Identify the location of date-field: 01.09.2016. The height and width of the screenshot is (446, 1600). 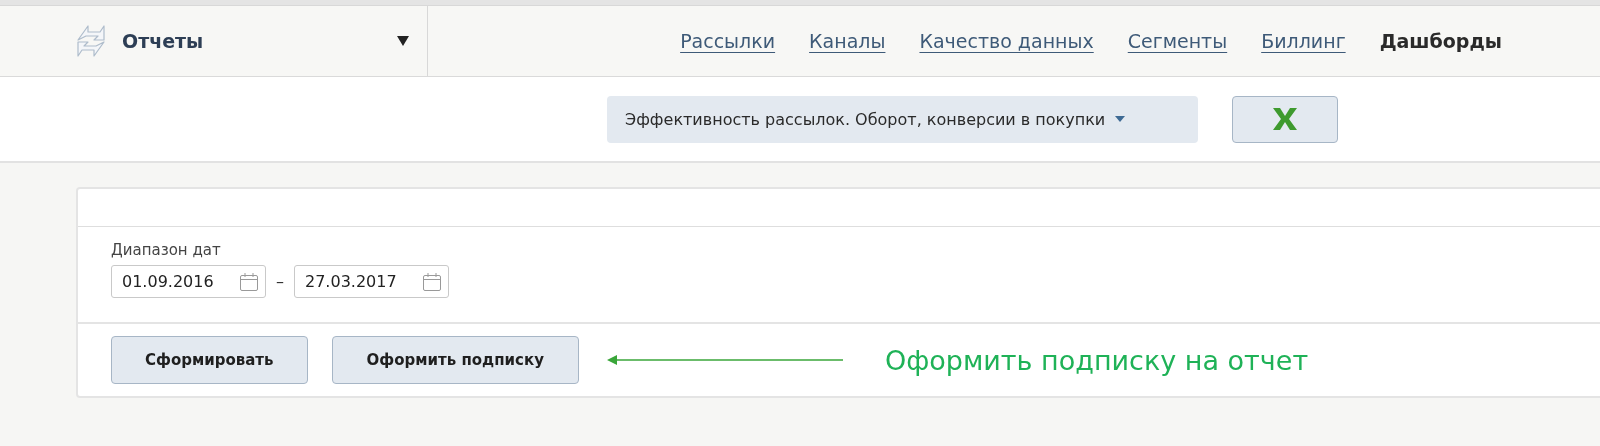
(188, 281).